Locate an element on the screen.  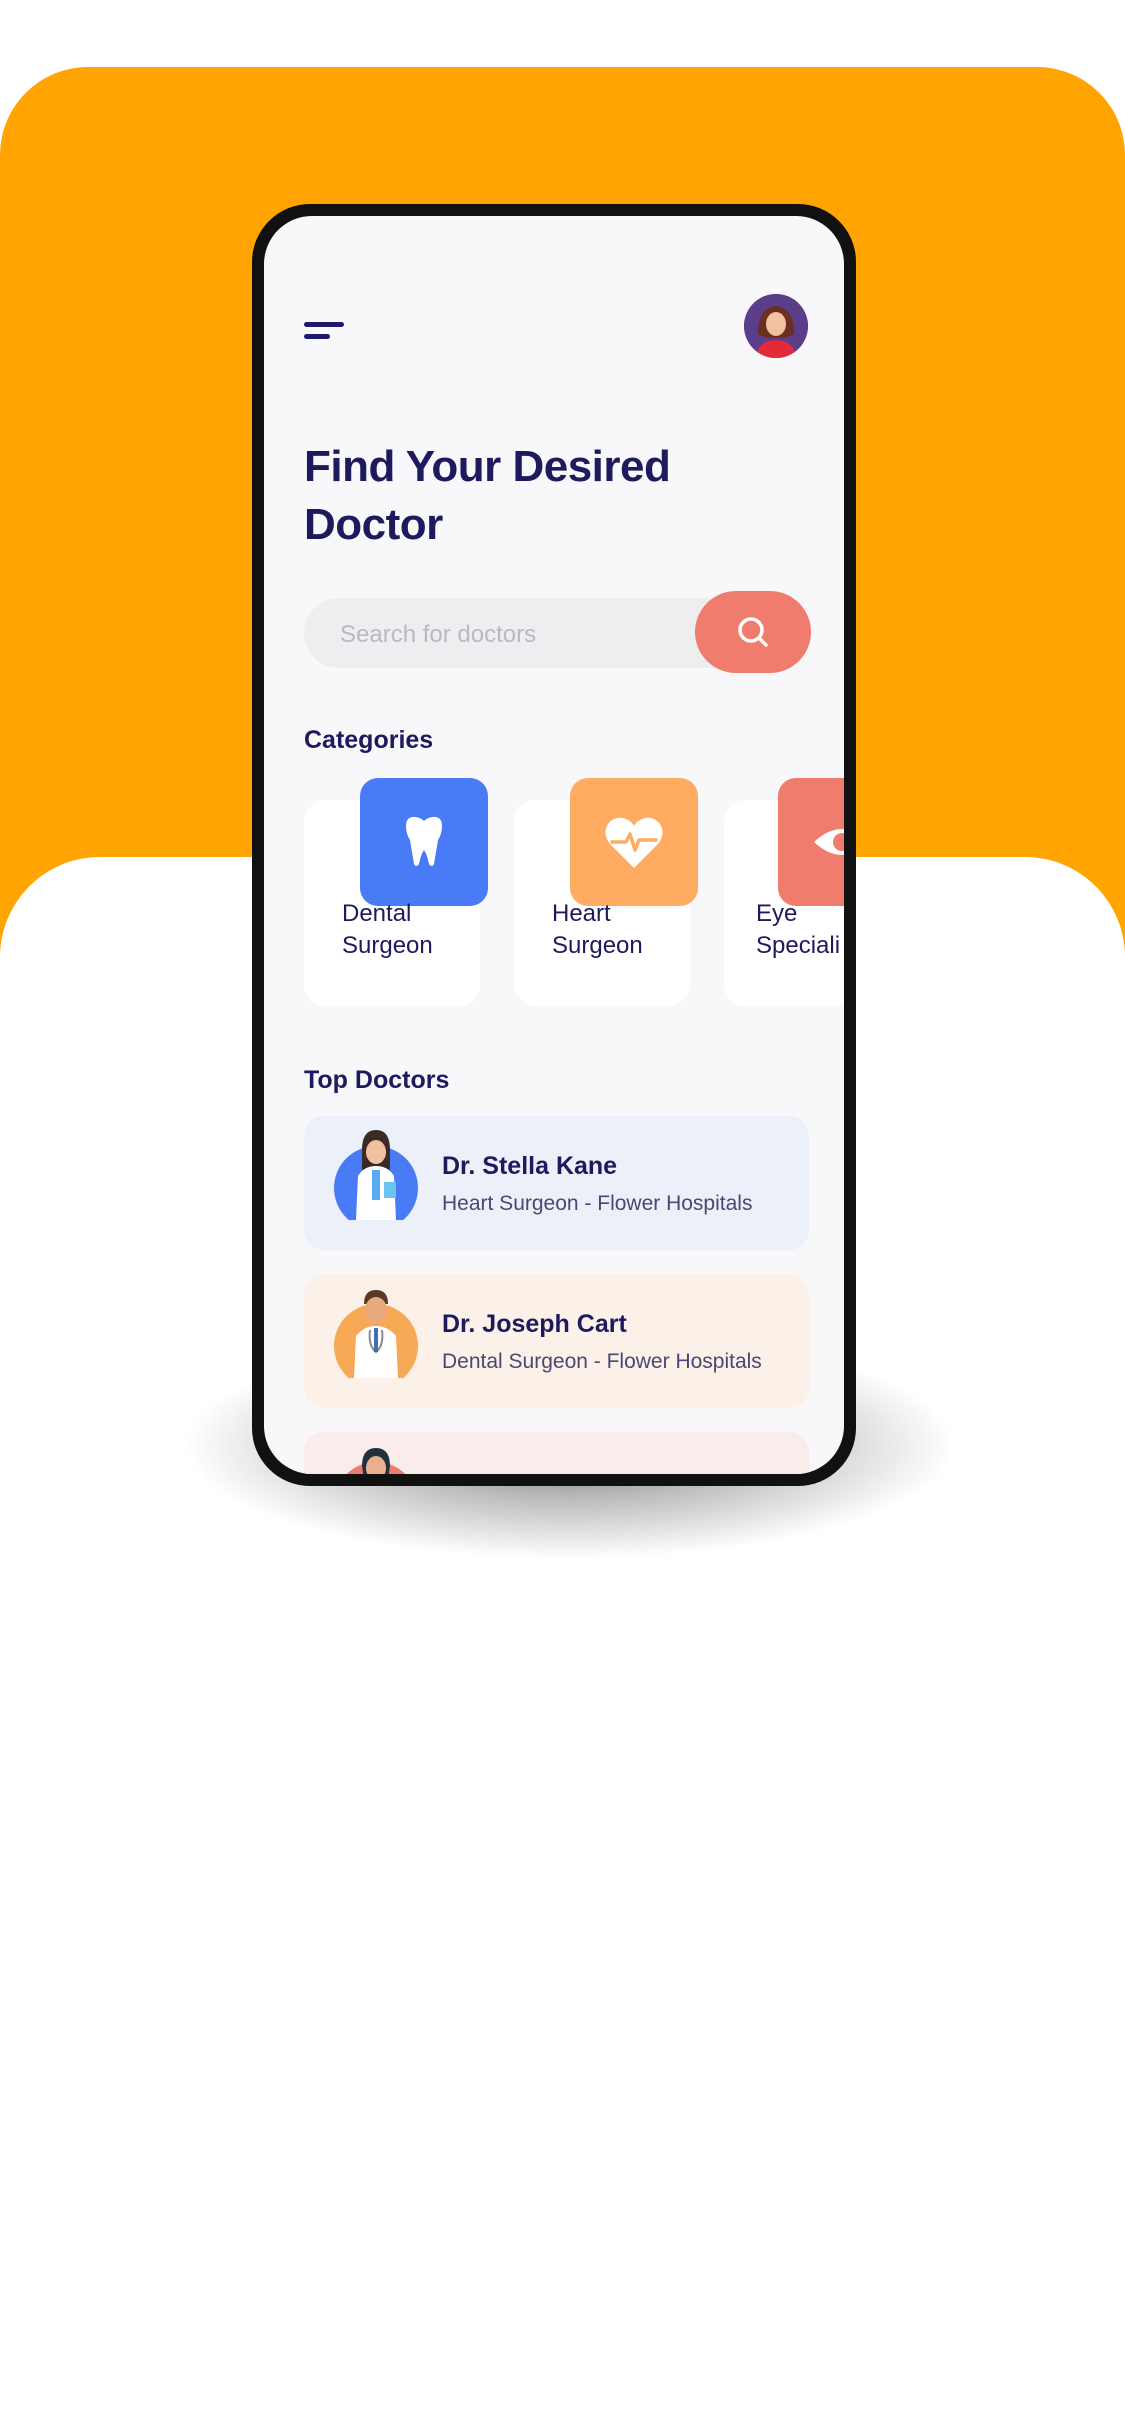
category-label-dental: Dental Surgeon is located at coordinates (387, 929).